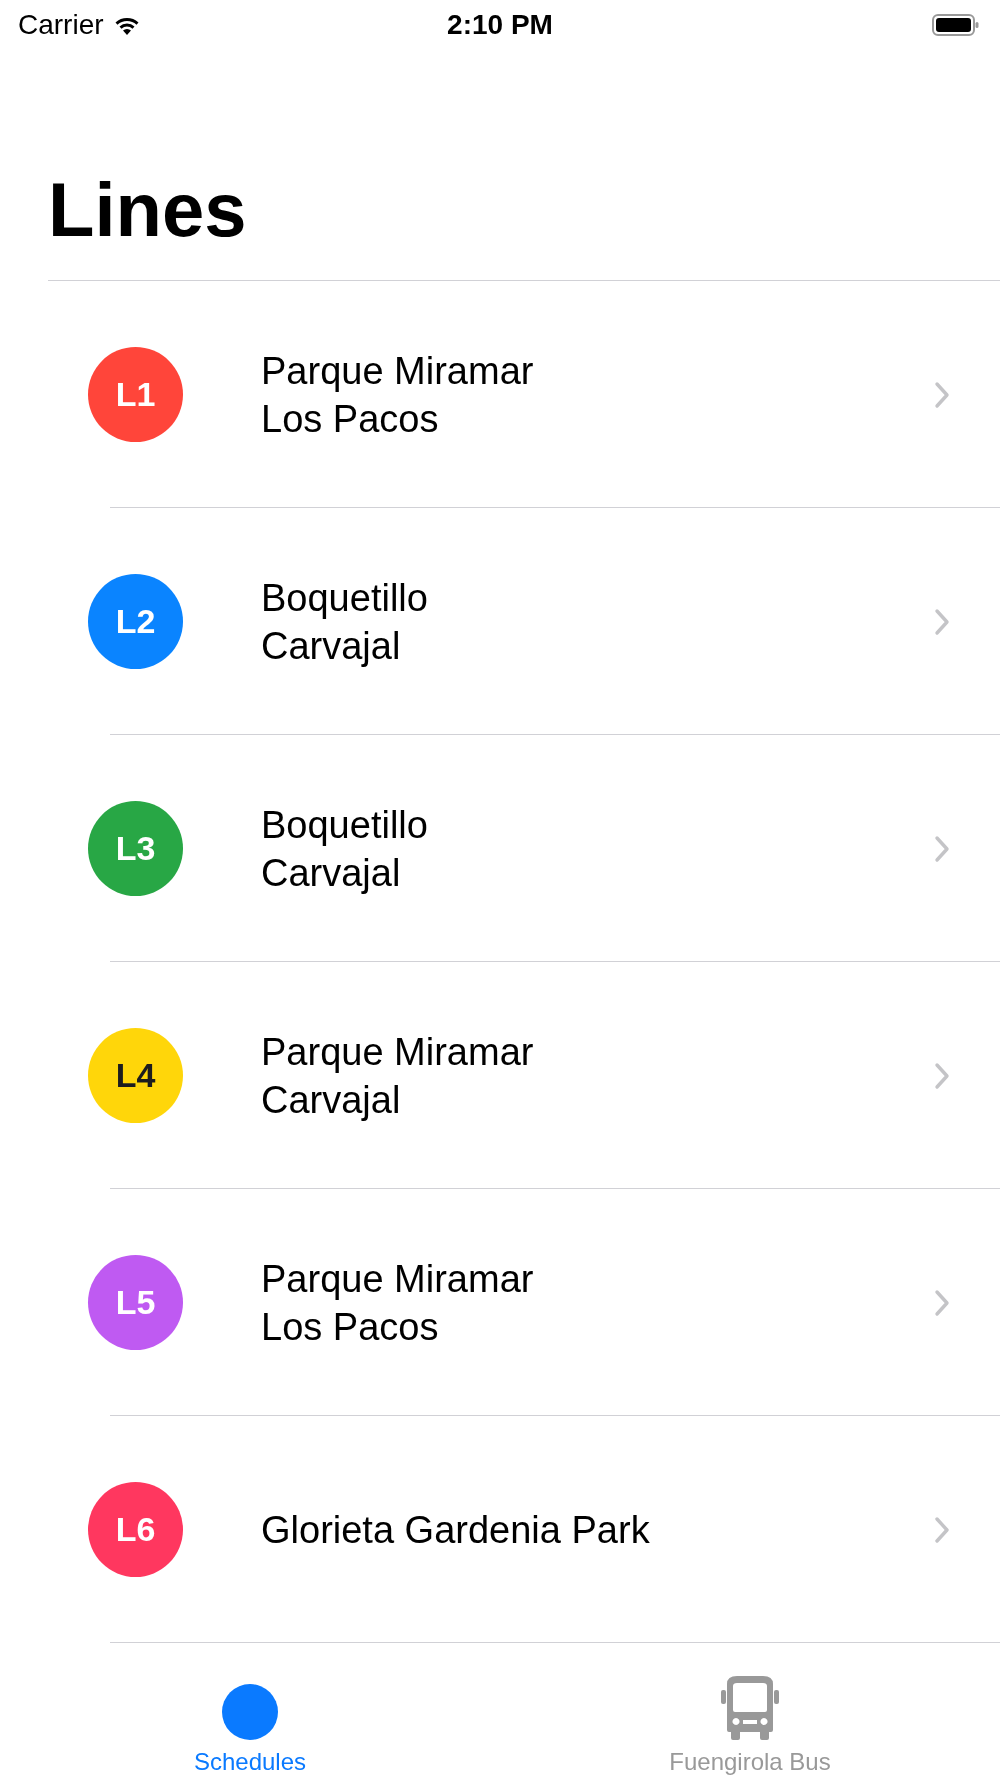  Describe the element at coordinates (135, 1302) in the screenshot. I see `line-badge: L5` at that location.